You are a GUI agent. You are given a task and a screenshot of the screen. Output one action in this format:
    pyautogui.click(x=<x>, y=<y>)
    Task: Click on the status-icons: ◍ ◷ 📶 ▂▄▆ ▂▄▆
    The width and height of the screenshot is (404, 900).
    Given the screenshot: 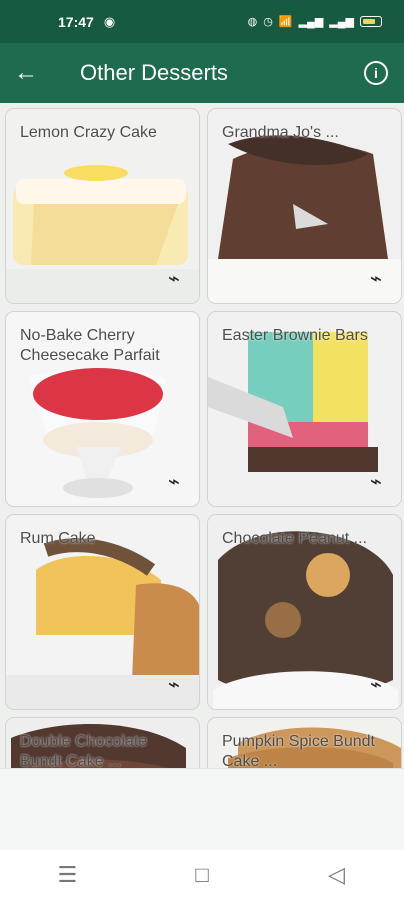 What is the action you would take?
    pyautogui.click(x=315, y=21)
    